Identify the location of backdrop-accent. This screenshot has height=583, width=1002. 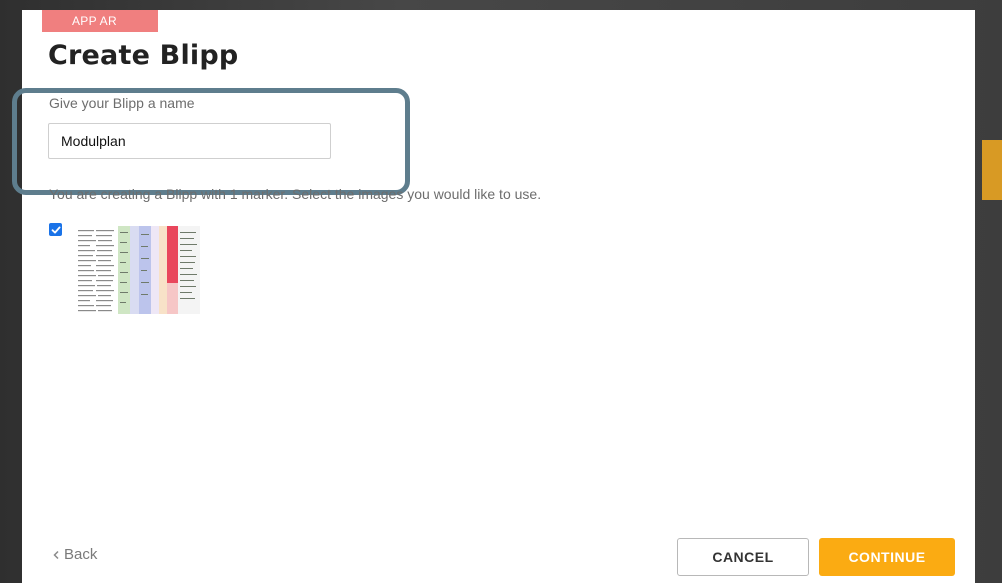
(992, 170).